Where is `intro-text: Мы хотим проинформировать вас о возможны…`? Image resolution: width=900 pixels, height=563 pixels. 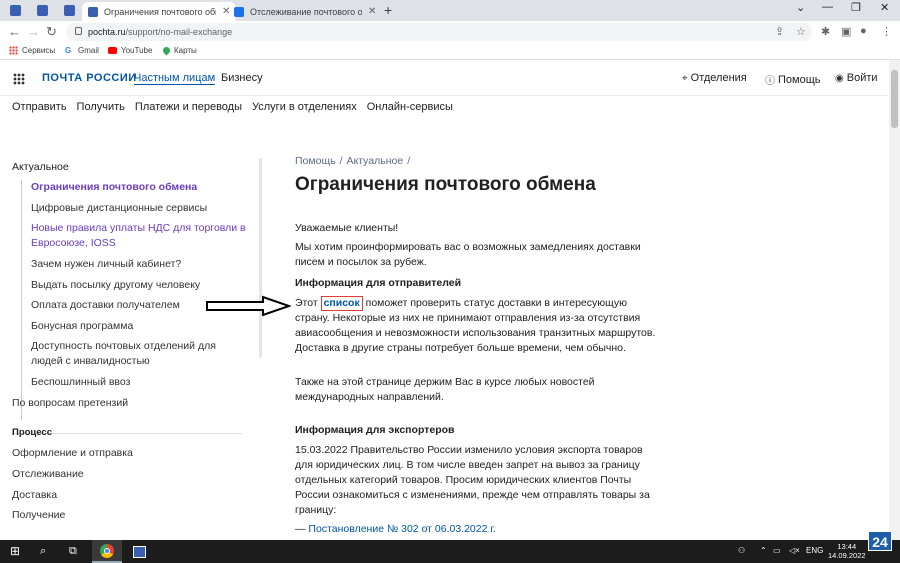 intro-text: Мы хотим проинформировать вас о возможны… is located at coordinates (468, 254).